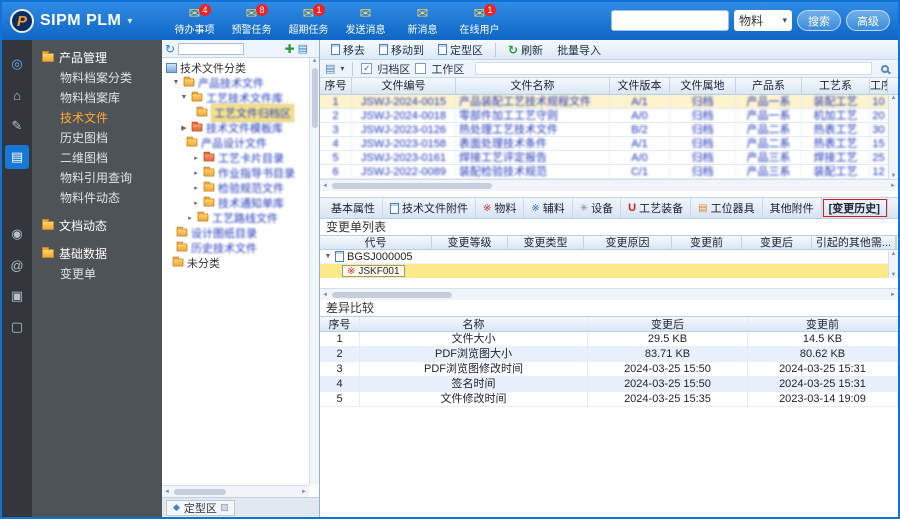 The height and width of the screenshot is (519, 900). What do you see at coordinates (376, 242) in the screenshot?
I see `column-header: 代号` at bounding box center [376, 242].